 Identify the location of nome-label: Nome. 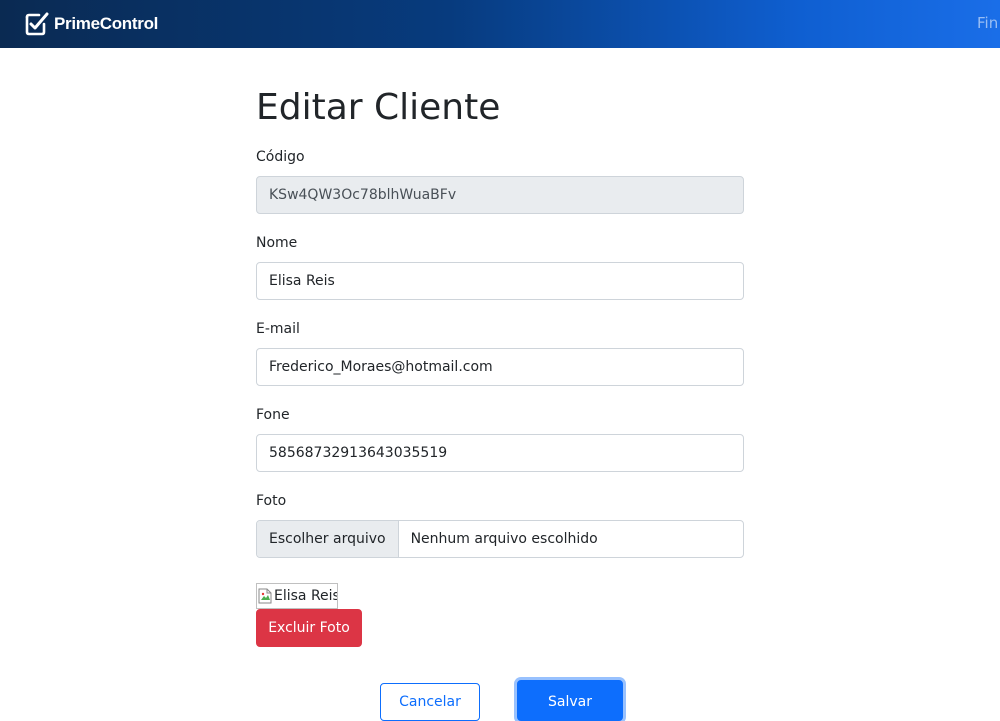
(277, 243).